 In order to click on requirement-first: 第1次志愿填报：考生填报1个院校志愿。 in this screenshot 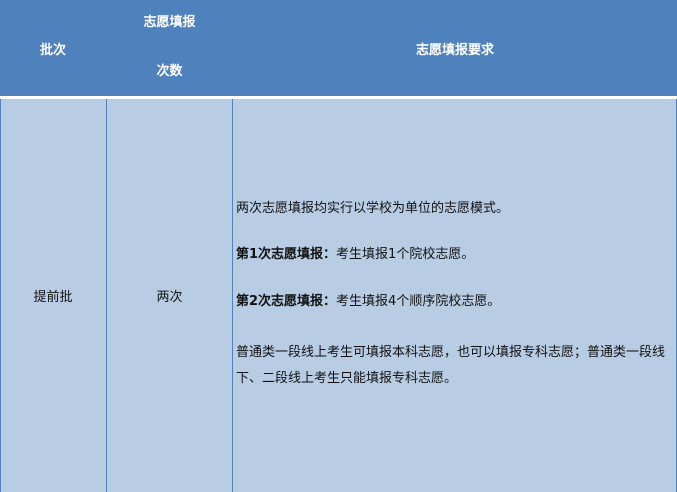, I will do `click(455, 255)`.